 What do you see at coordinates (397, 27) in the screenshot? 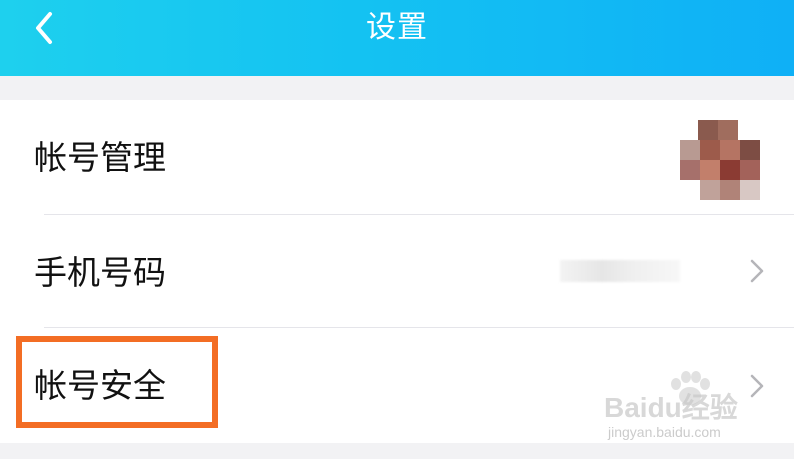
I see `page-title: 设置` at bounding box center [397, 27].